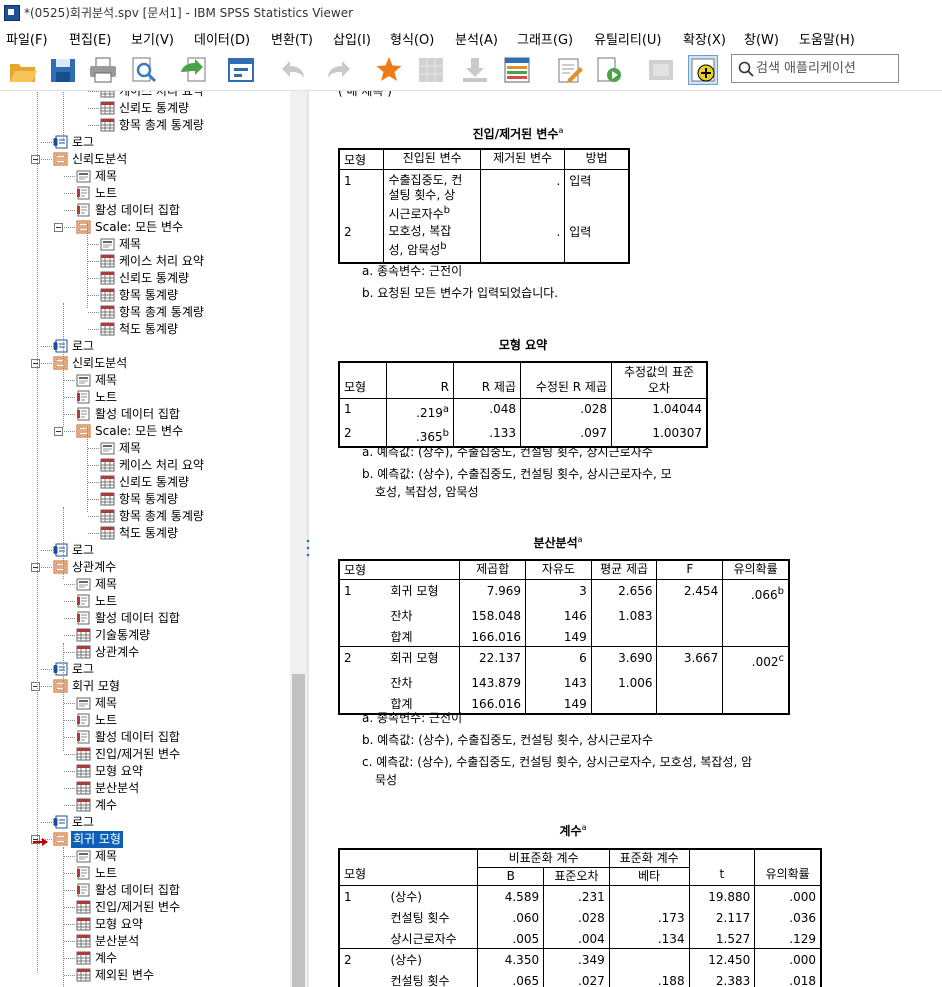 This screenshot has height=987, width=942. What do you see at coordinates (293, 70) in the screenshot?
I see `undo-icon` at bounding box center [293, 70].